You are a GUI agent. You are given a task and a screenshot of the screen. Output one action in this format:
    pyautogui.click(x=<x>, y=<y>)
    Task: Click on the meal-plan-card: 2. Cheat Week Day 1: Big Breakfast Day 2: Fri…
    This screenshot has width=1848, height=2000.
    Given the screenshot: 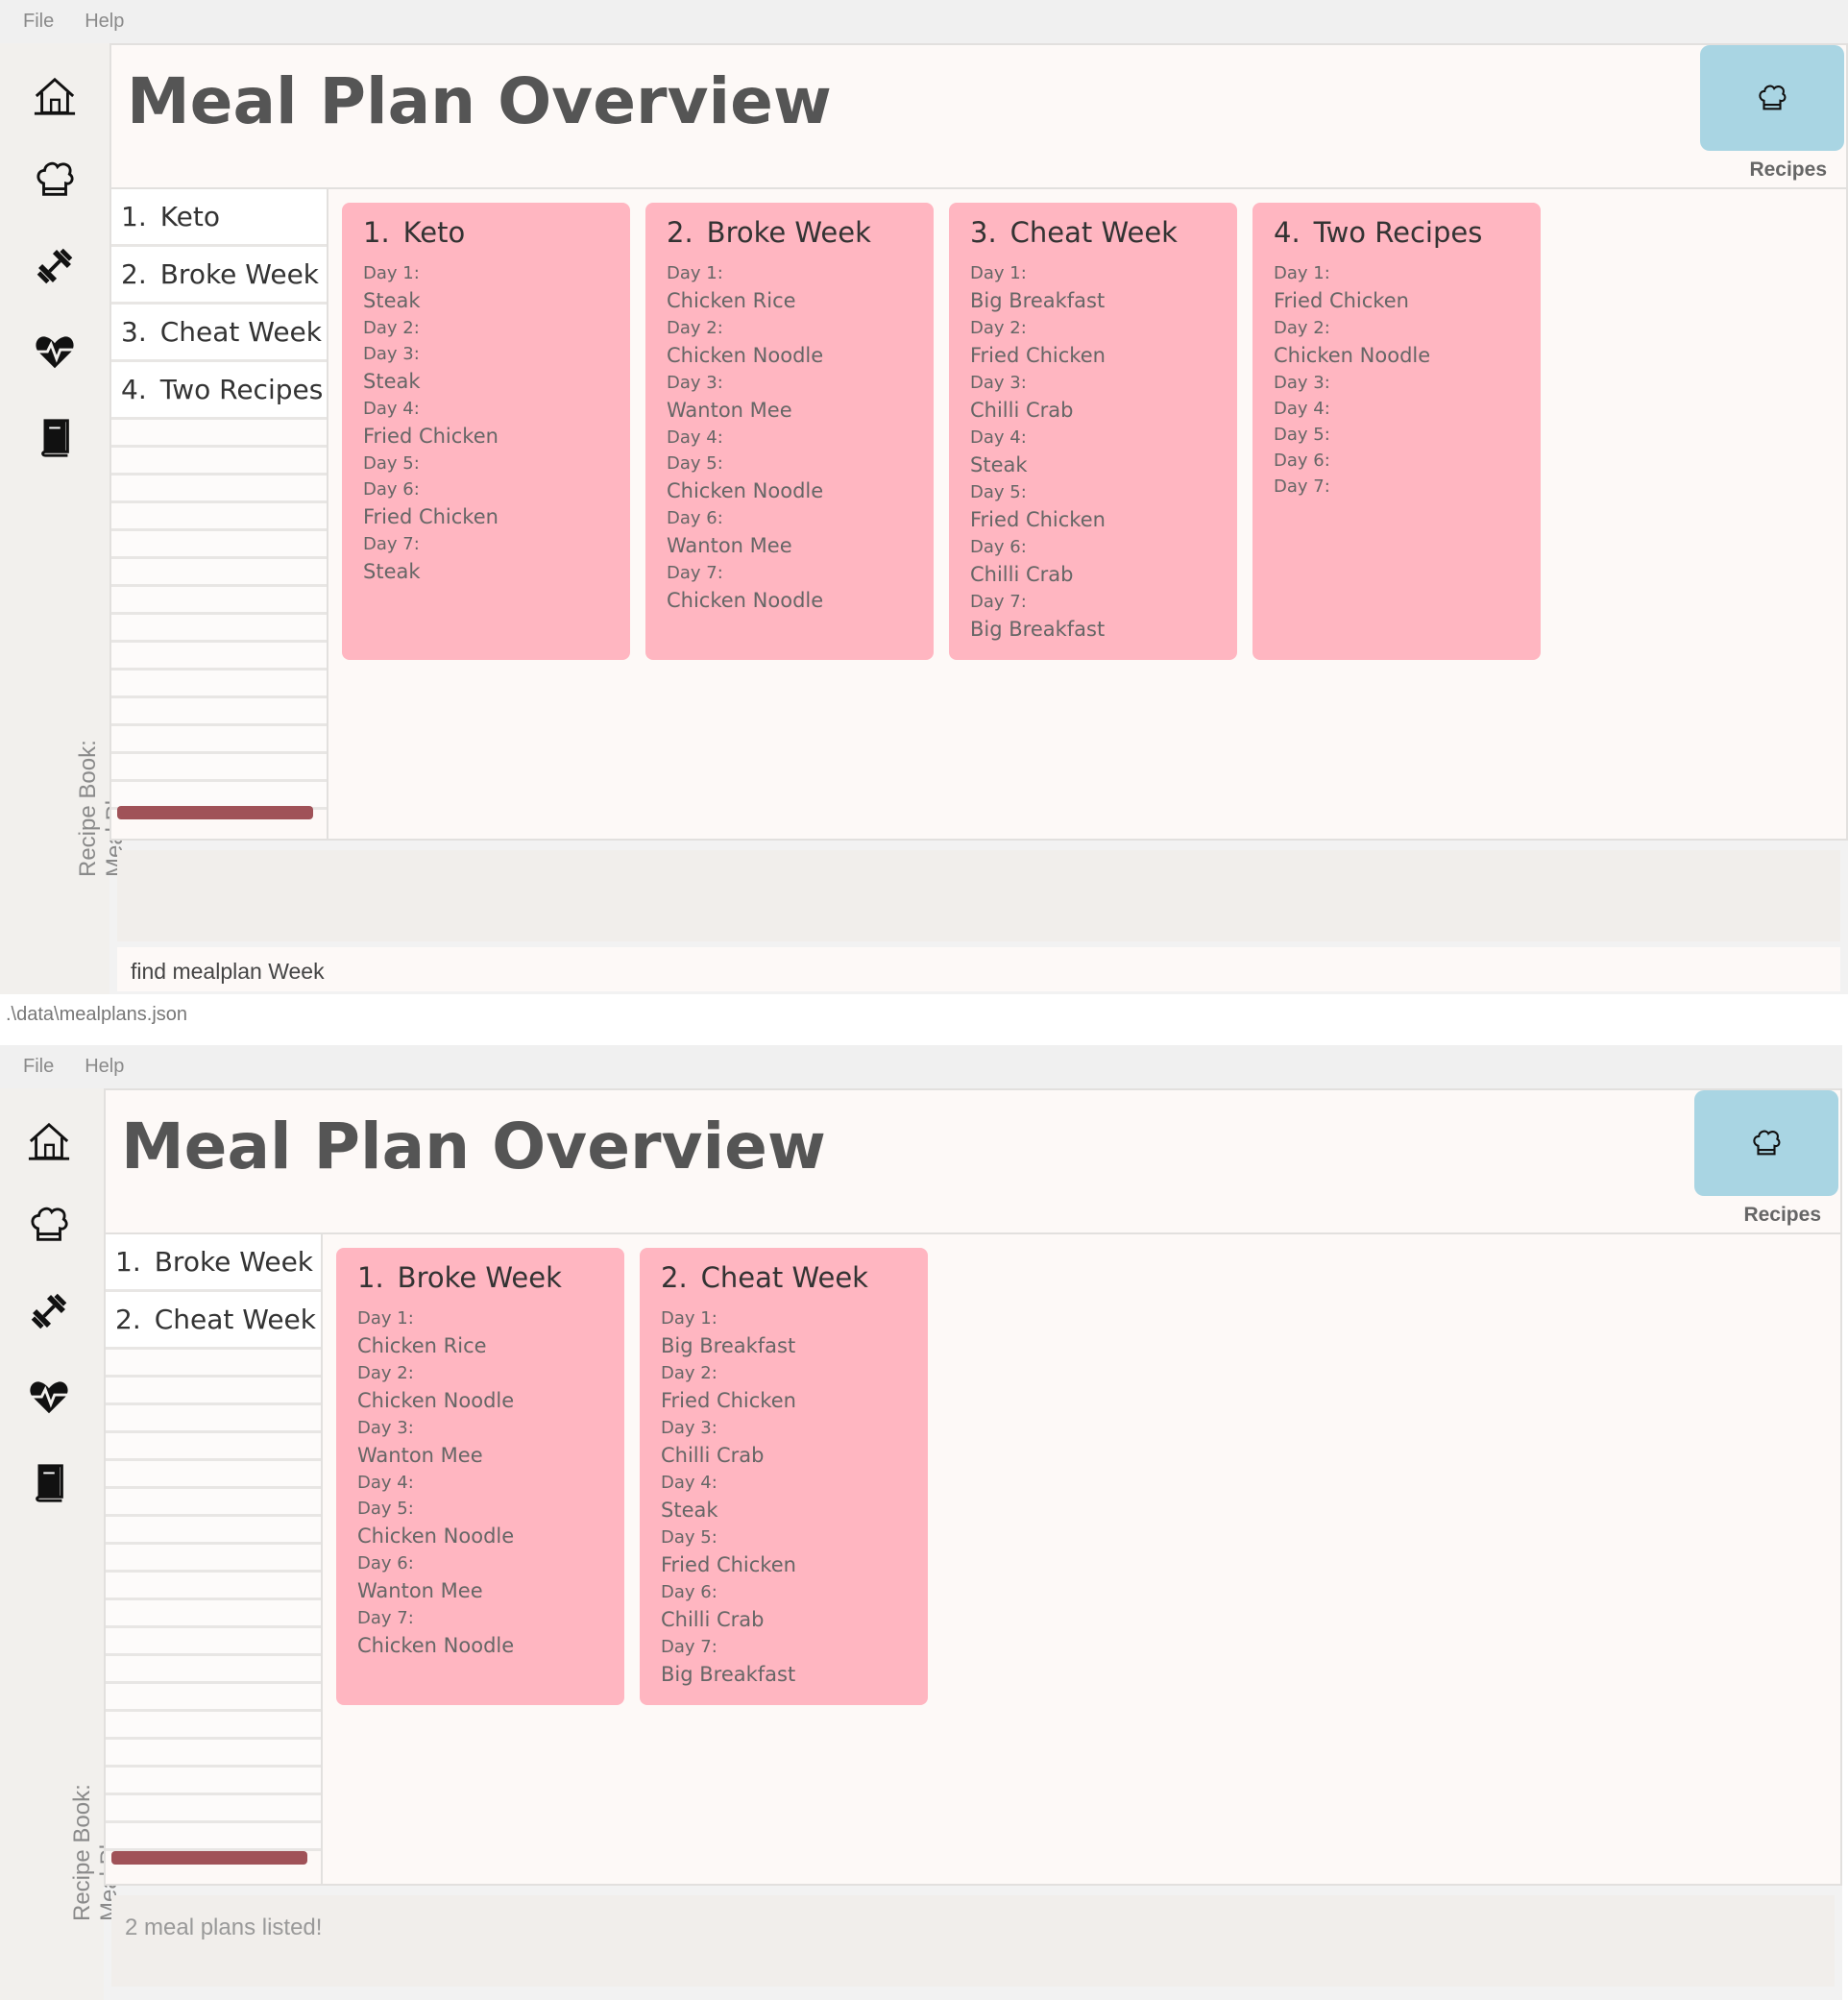 What is the action you would take?
    pyautogui.click(x=784, y=1476)
    